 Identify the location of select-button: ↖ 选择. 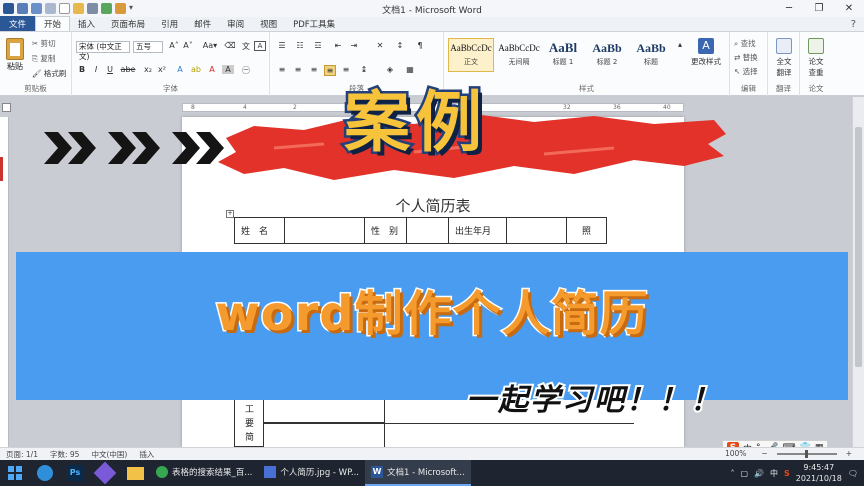
(746, 71).